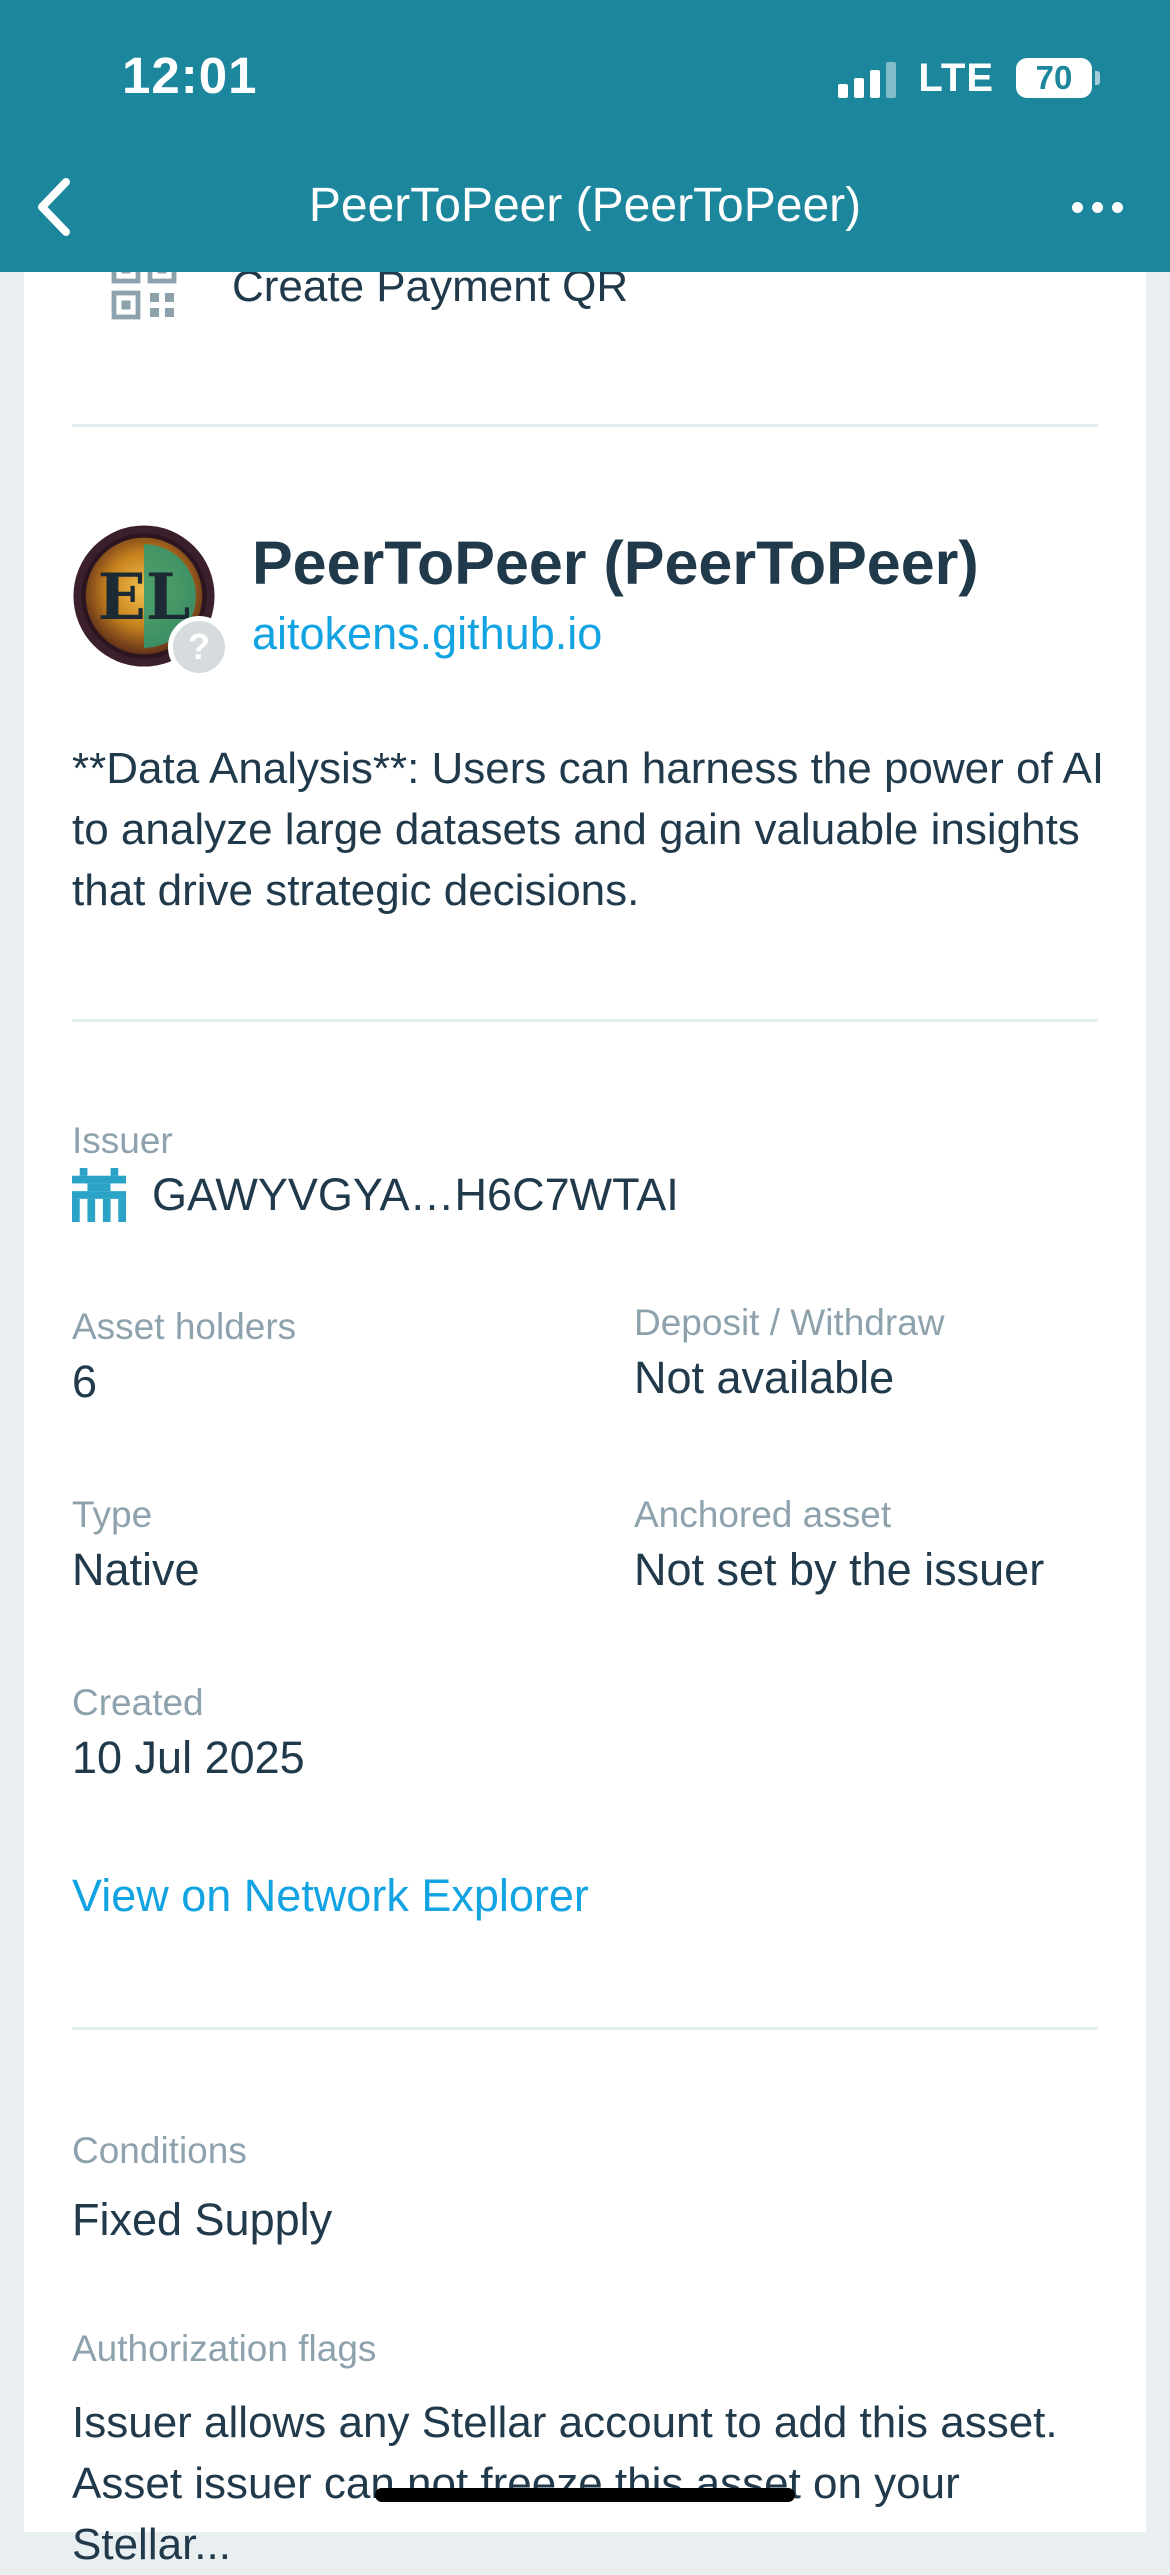 The width and height of the screenshot is (1170, 2575). Describe the element at coordinates (789, 1322) in the screenshot. I see `deposit-withdraw-label: Deposit / Withdraw` at that location.